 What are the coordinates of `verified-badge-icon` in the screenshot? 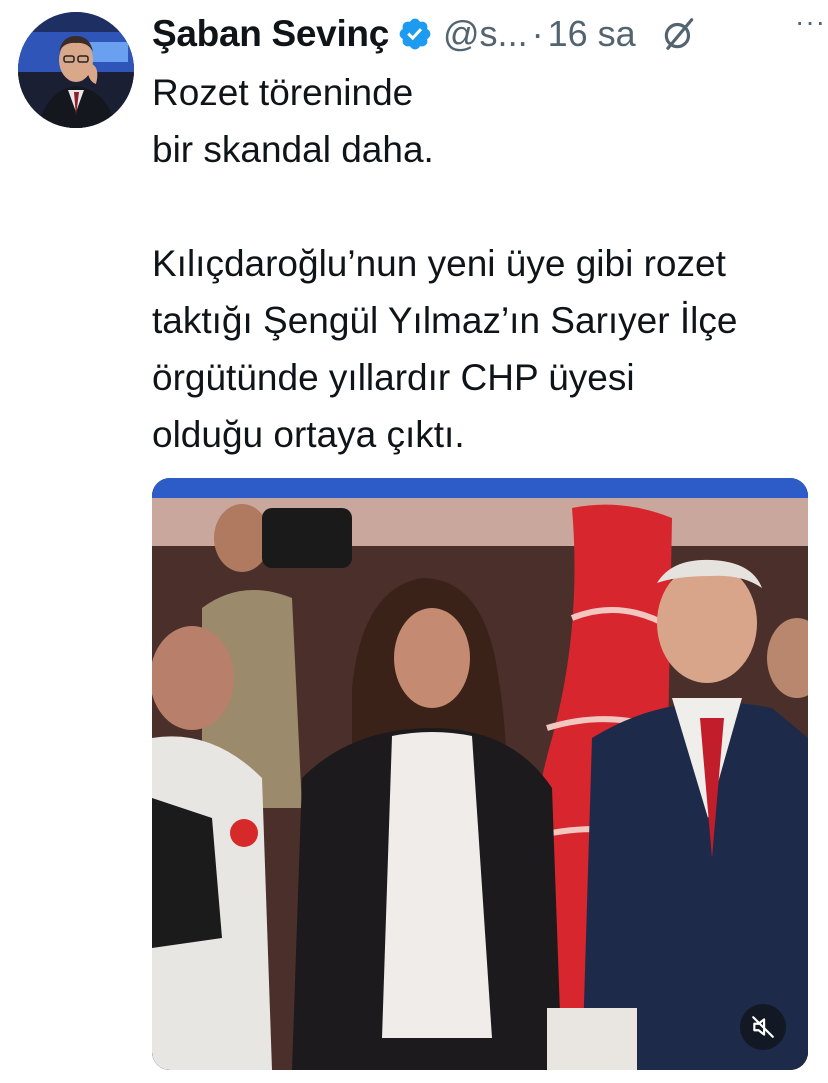 It's located at (415, 34).